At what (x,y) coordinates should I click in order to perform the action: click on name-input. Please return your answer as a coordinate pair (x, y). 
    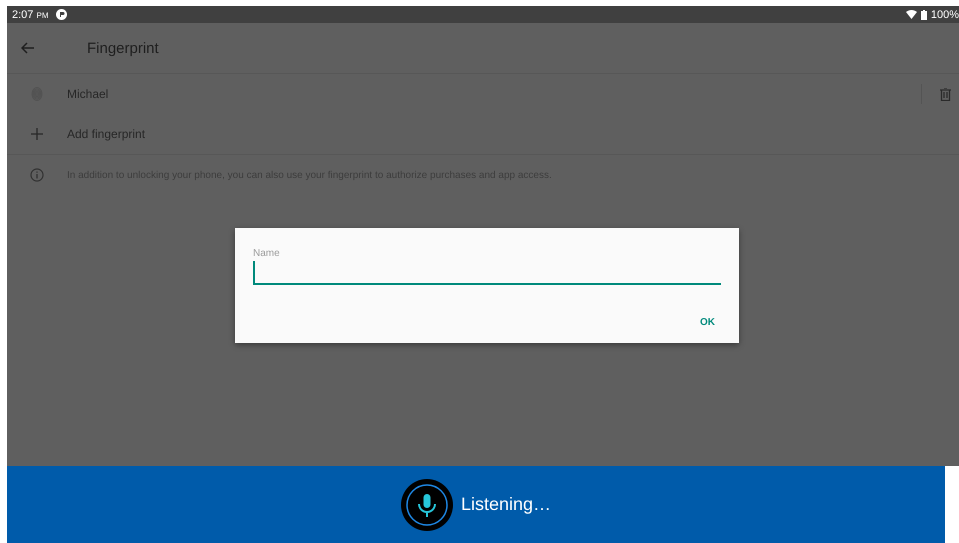
    Looking at the image, I should click on (487, 273).